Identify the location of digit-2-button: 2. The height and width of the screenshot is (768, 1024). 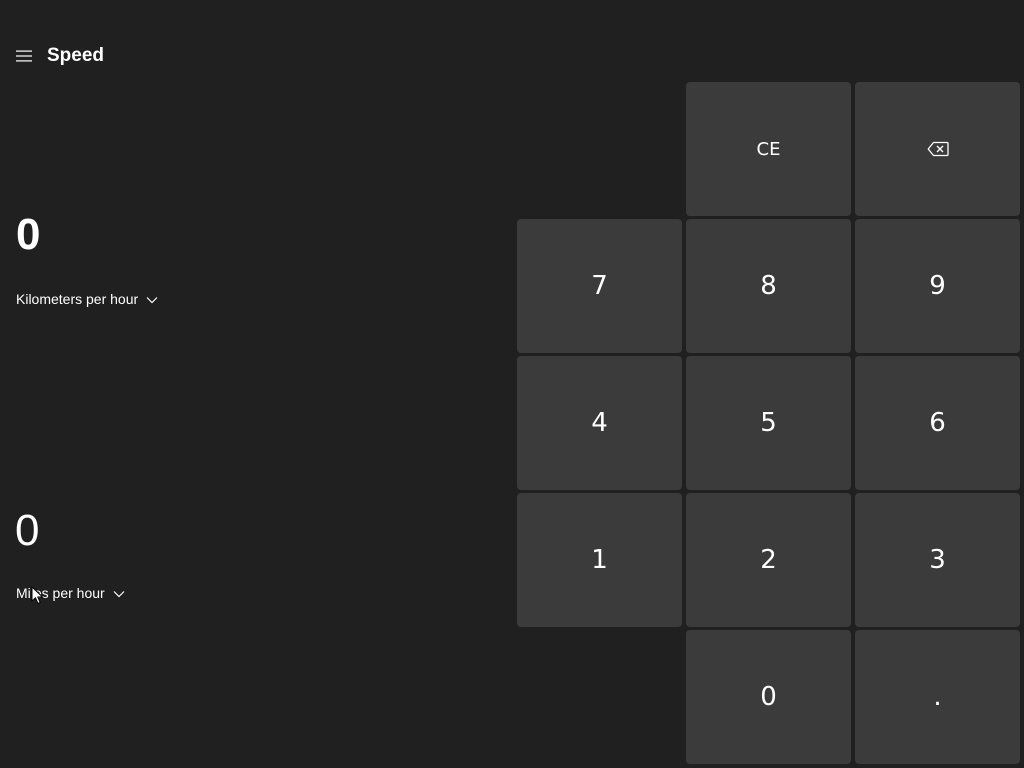
(768, 560).